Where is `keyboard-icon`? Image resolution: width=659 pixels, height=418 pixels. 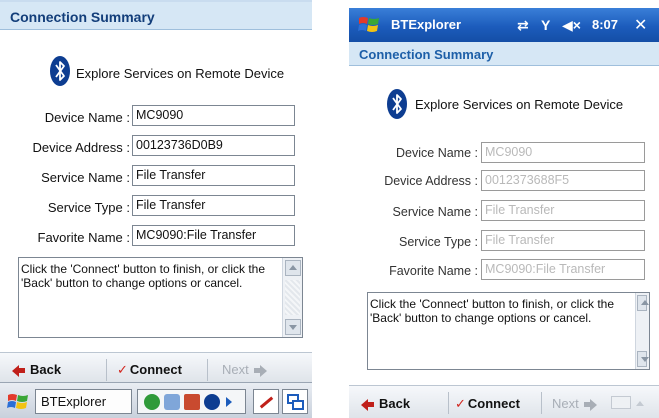
keyboard-icon is located at coordinates (621, 402).